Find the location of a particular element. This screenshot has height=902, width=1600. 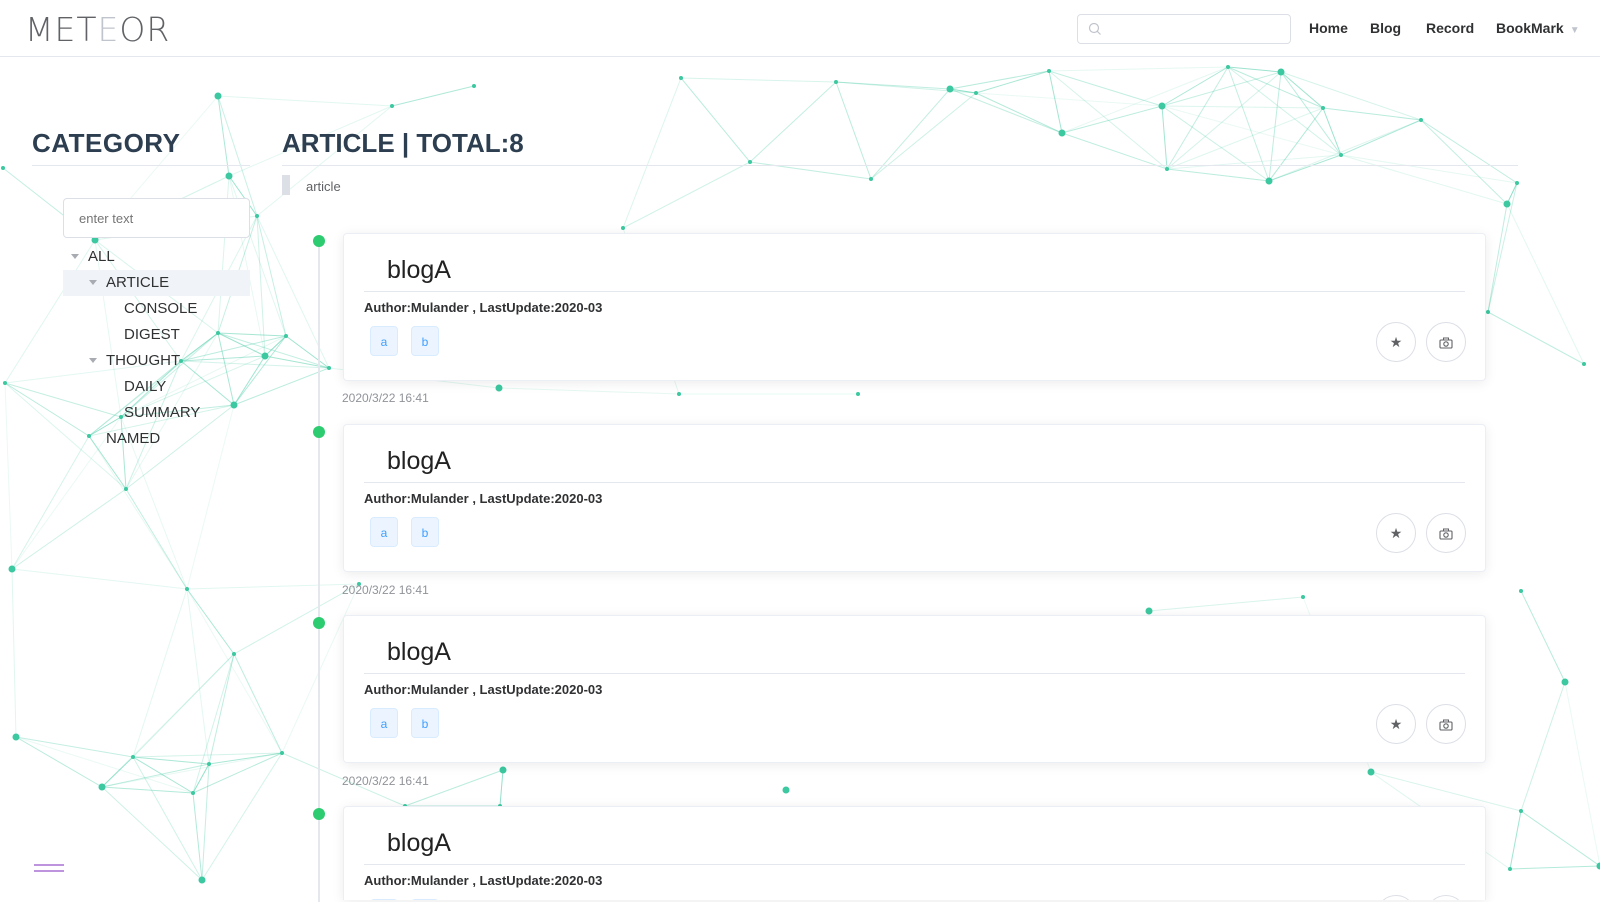

category-filter-input is located at coordinates (156, 218).